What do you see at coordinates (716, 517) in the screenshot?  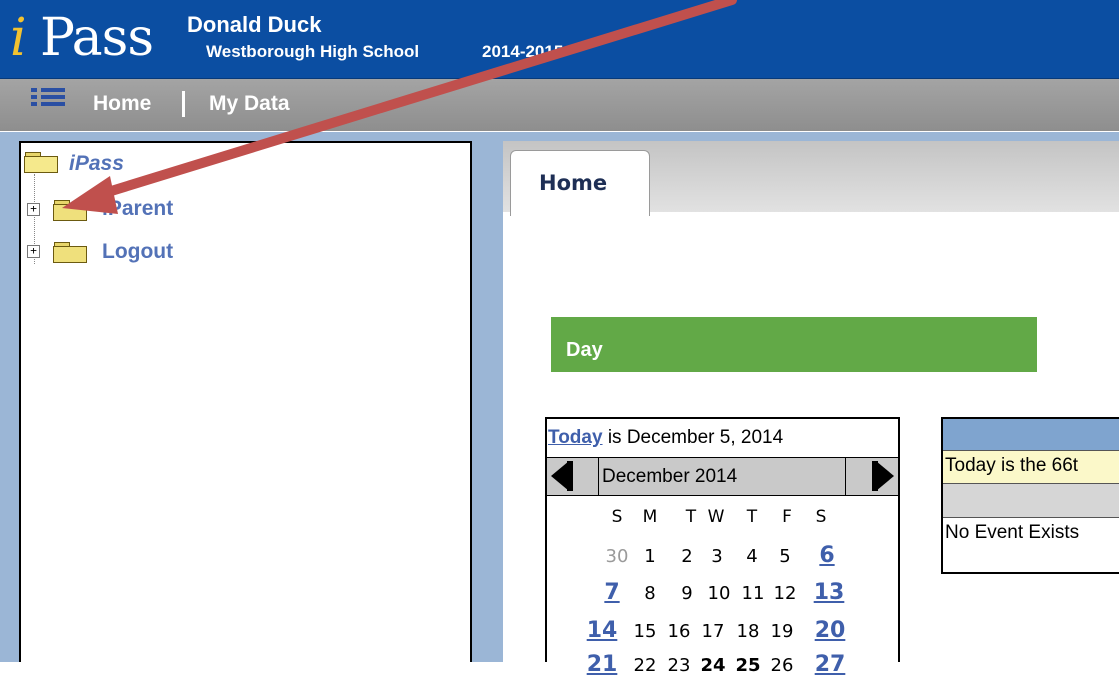 I see `dow-header: W` at bounding box center [716, 517].